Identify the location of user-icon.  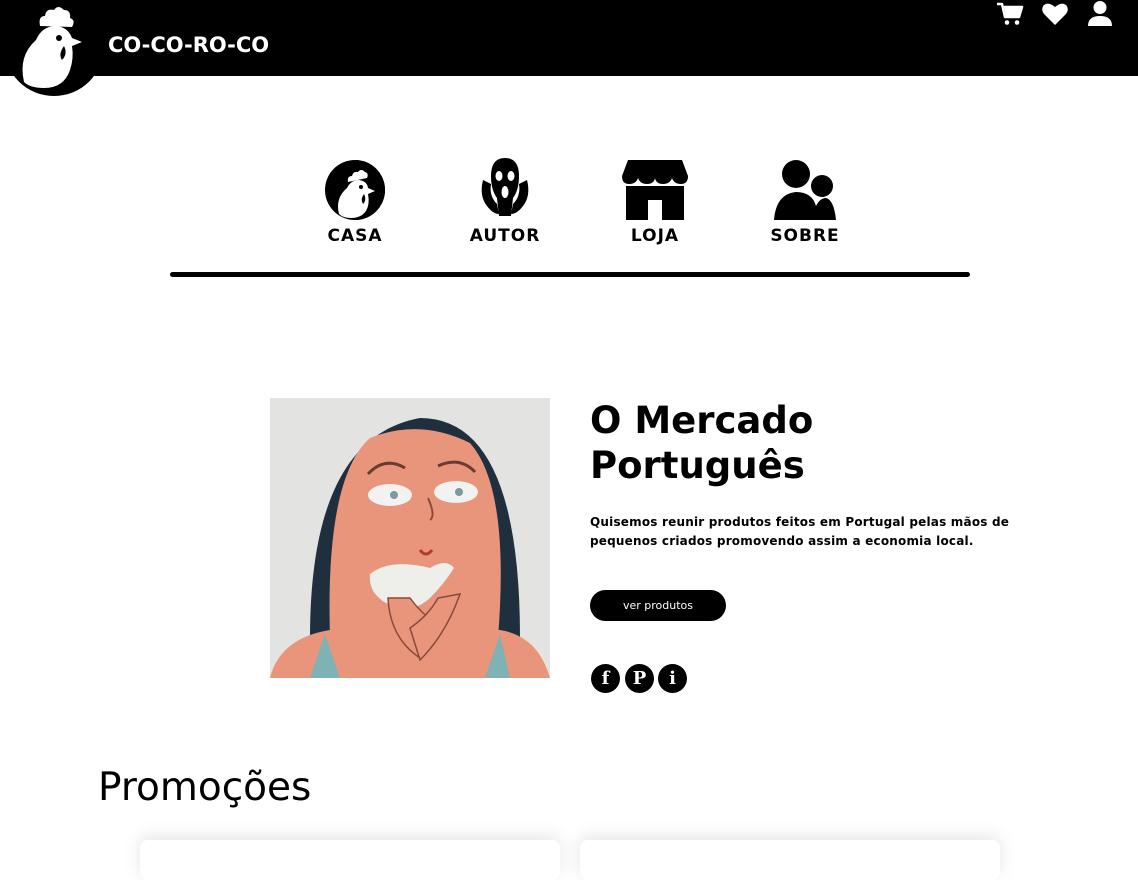
(1102, 15).